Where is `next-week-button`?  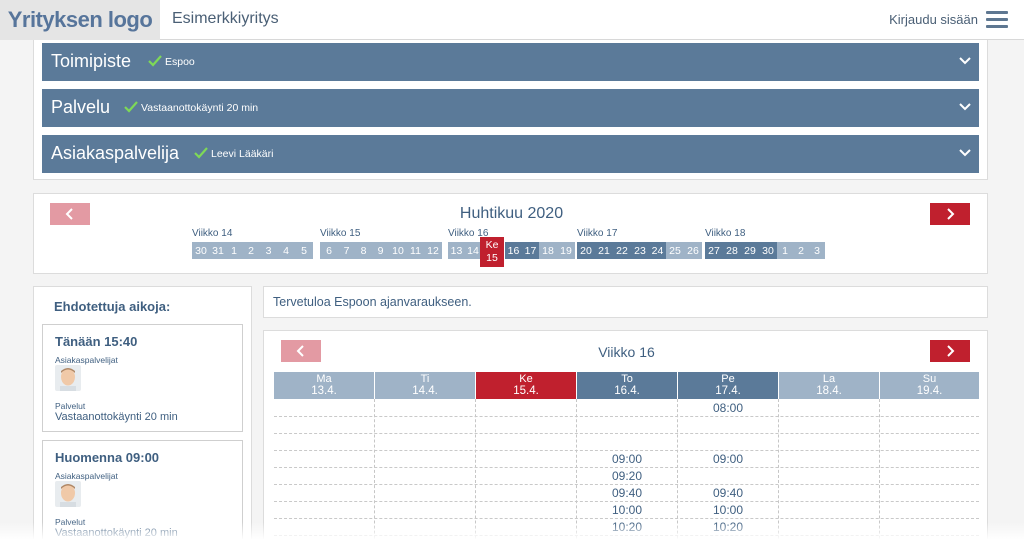 next-week-button is located at coordinates (950, 351).